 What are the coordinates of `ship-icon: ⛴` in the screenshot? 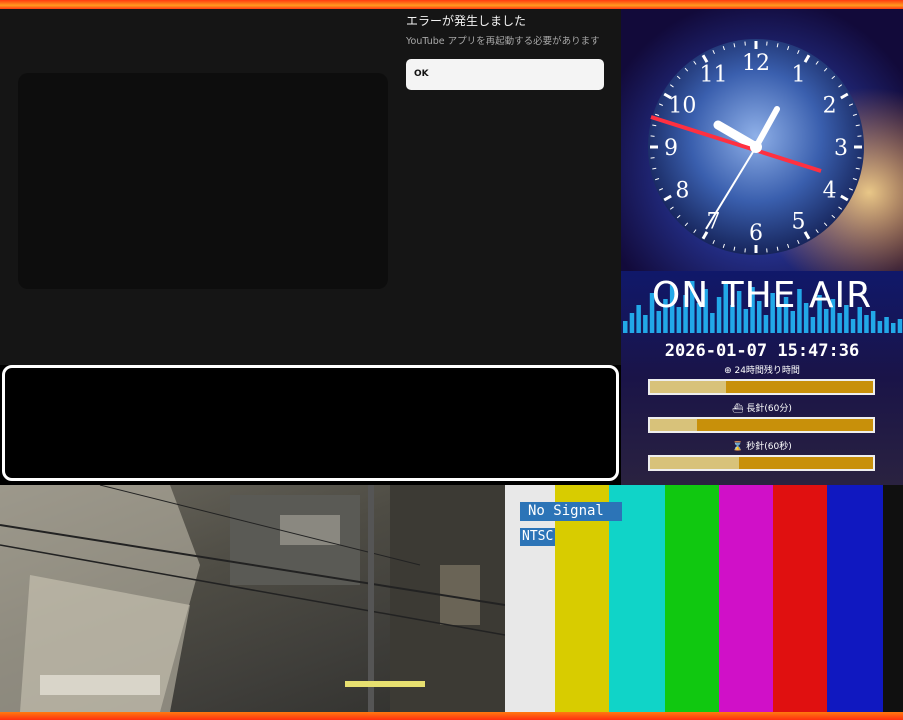 It's located at (738, 409).